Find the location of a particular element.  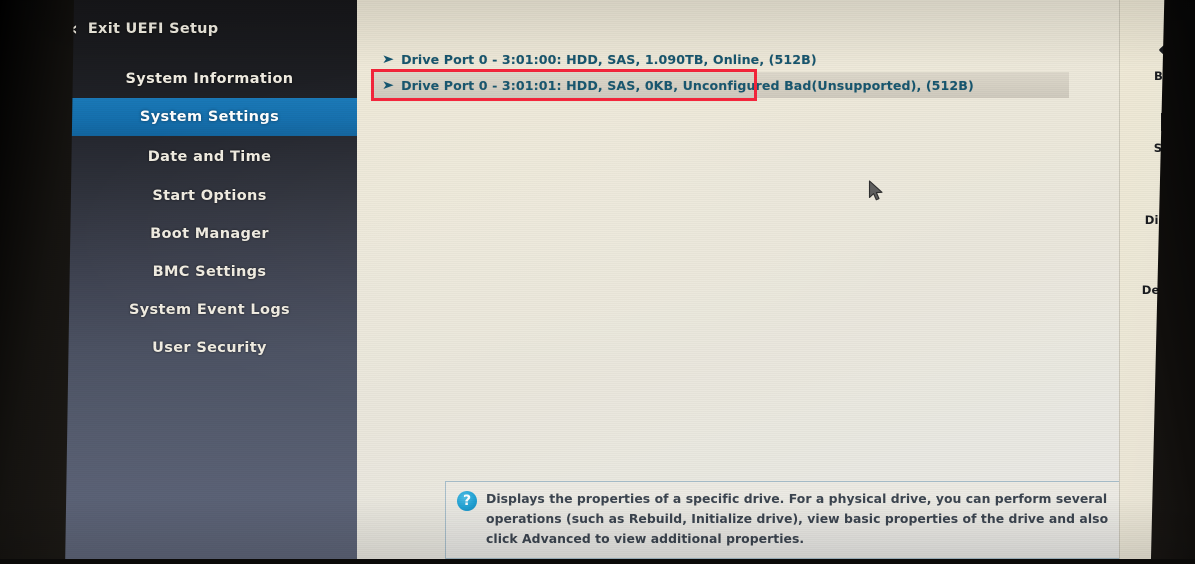

monitor-bezel-bottom is located at coordinates (597, 561).